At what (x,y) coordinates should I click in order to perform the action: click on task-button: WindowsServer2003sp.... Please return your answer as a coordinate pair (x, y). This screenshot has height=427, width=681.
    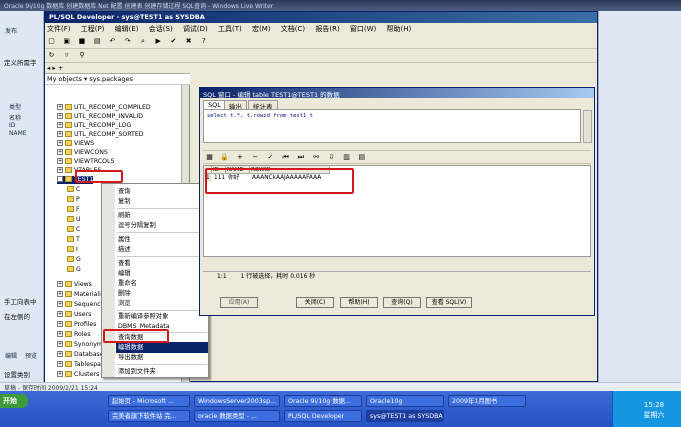
    Looking at the image, I should click on (237, 401).